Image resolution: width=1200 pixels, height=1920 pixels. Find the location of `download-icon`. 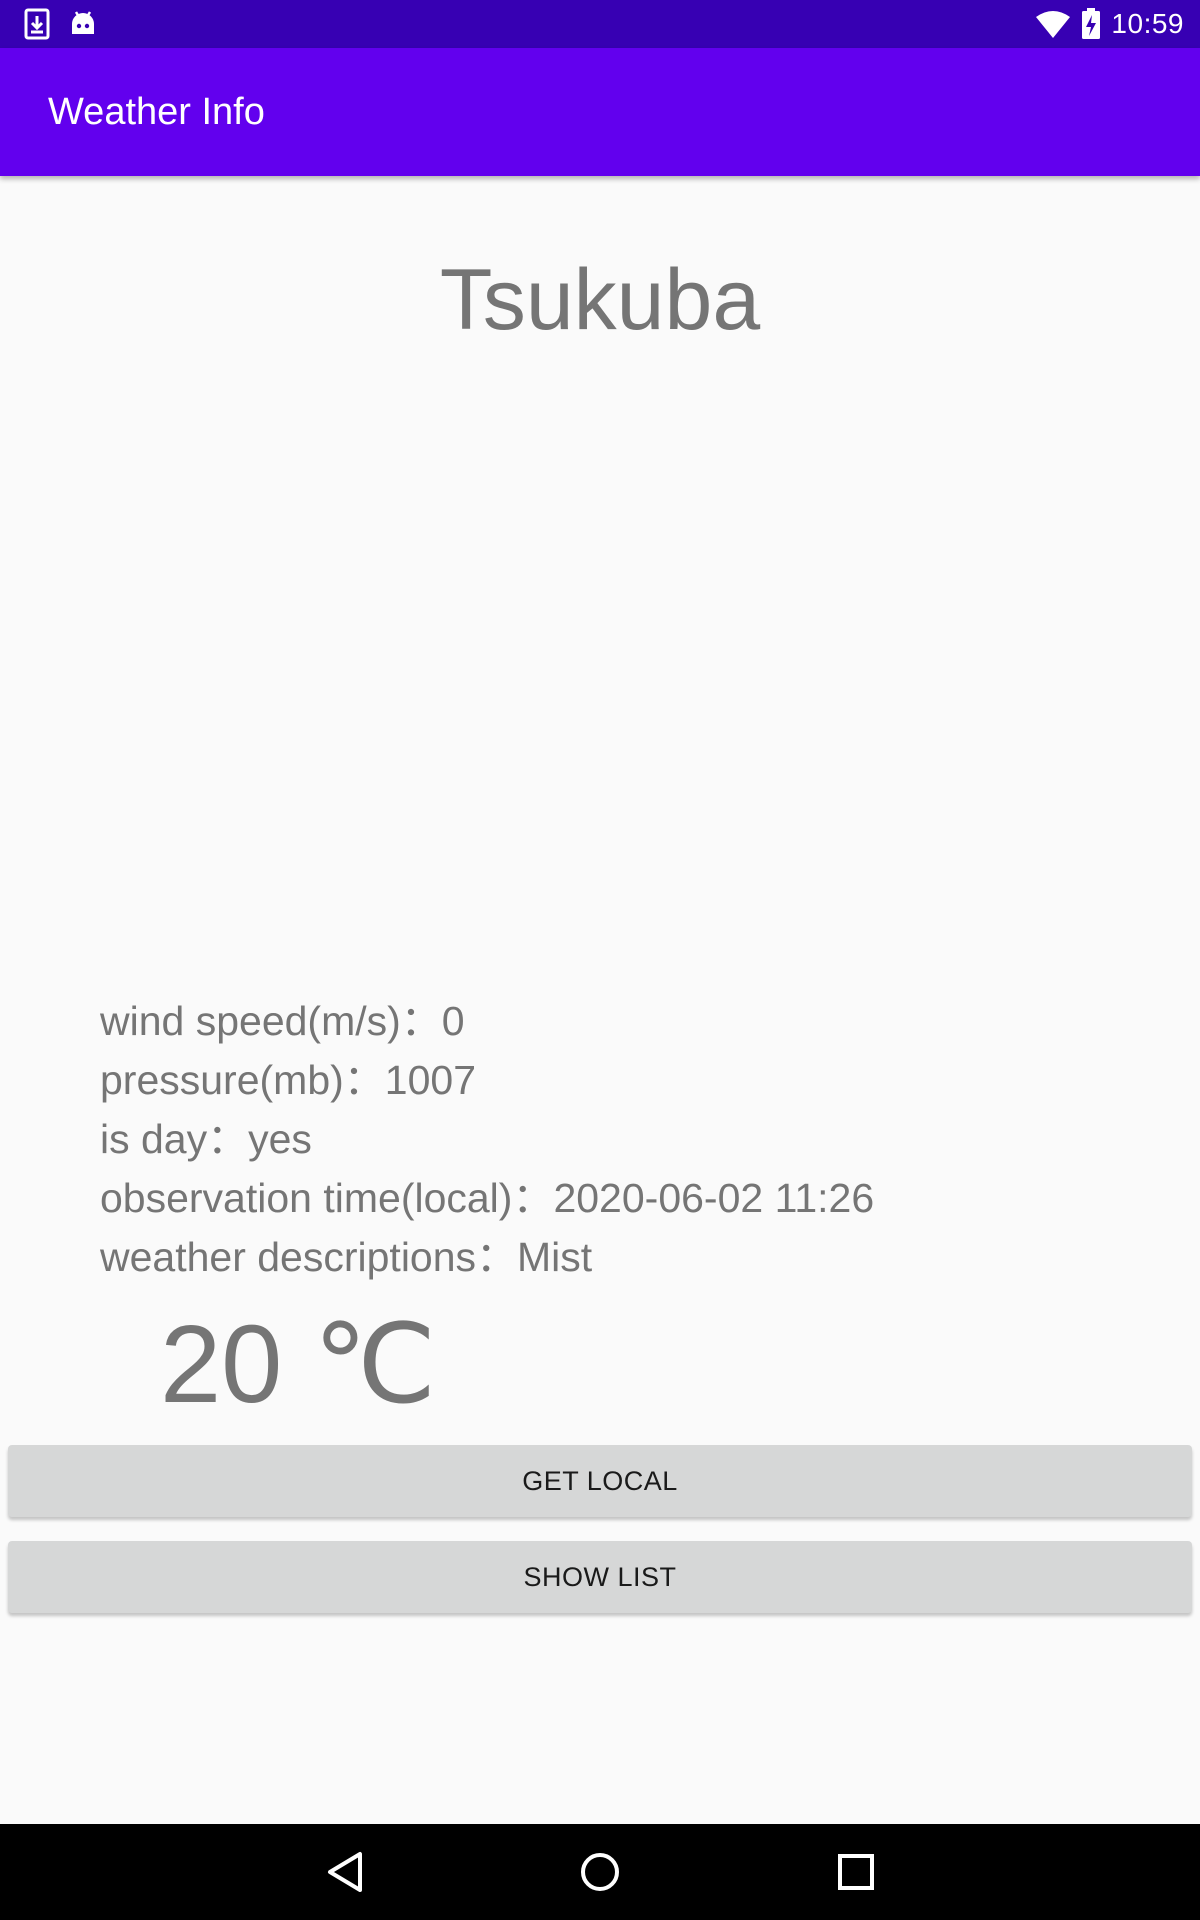

download-icon is located at coordinates (37, 24).